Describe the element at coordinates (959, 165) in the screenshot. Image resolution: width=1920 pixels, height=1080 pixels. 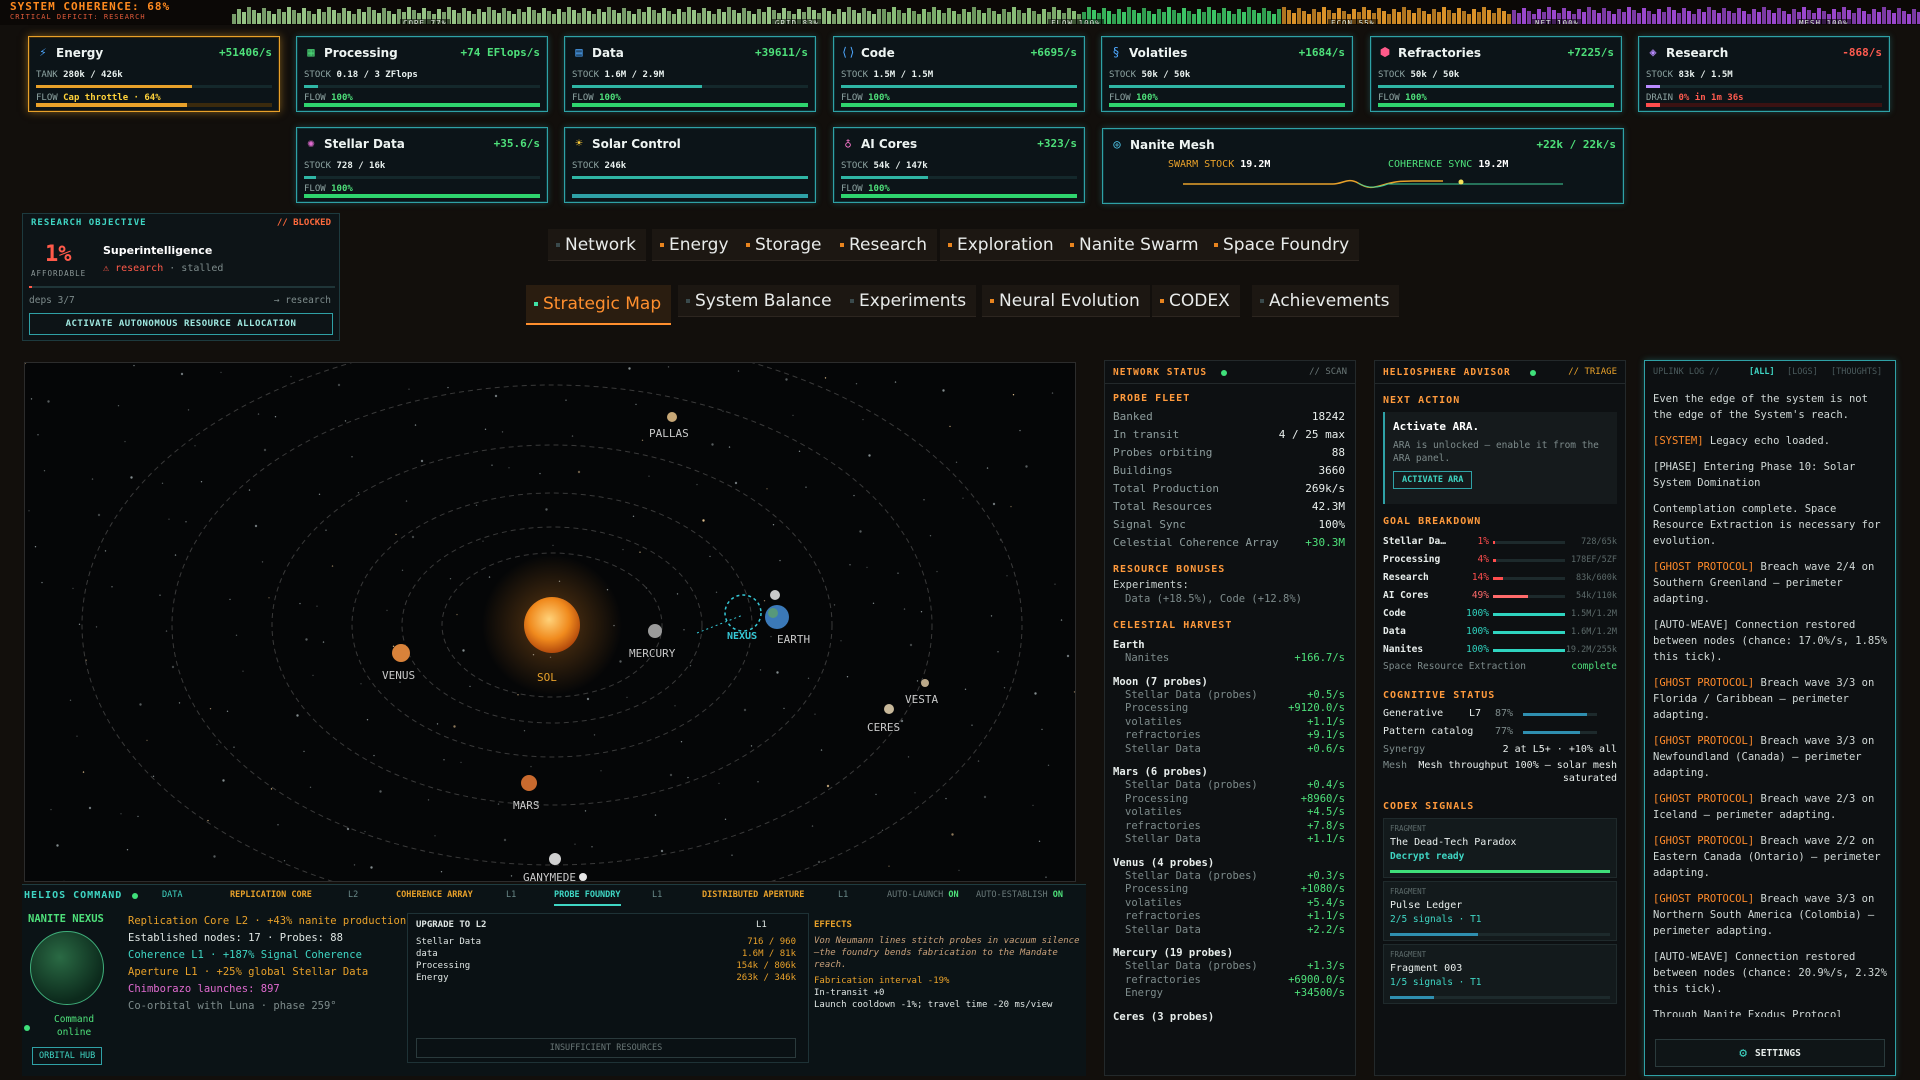
I see `resource-card-ai-cores: ♁ AI Cores +323/s STOCK 54k / 147k FLOW 100%` at that location.